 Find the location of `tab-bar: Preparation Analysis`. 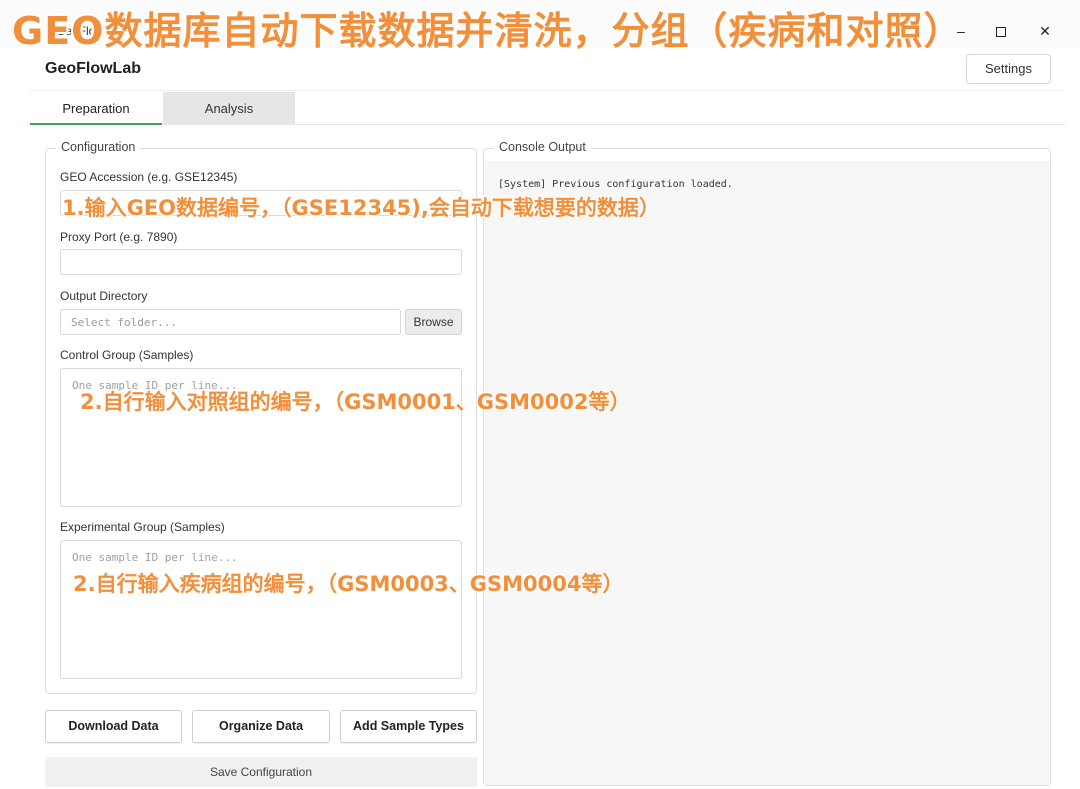

tab-bar: Preparation Analysis is located at coordinates (547, 107).